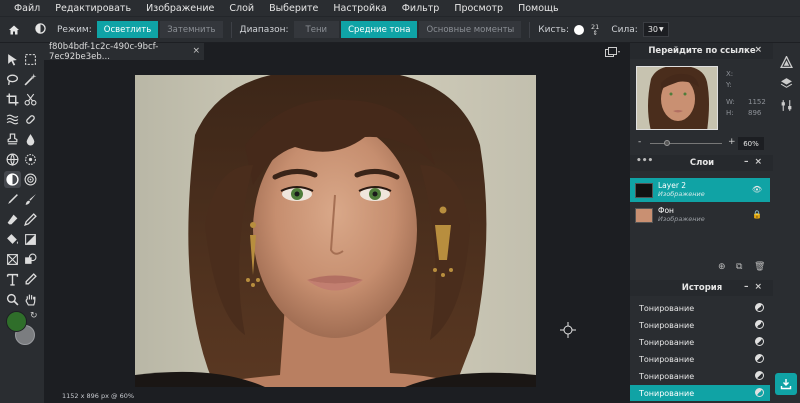 The width and height of the screenshot is (800, 403). What do you see at coordinates (127, 29) in the screenshot?
I see `mode-dodge-button: Осветлить` at bounding box center [127, 29].